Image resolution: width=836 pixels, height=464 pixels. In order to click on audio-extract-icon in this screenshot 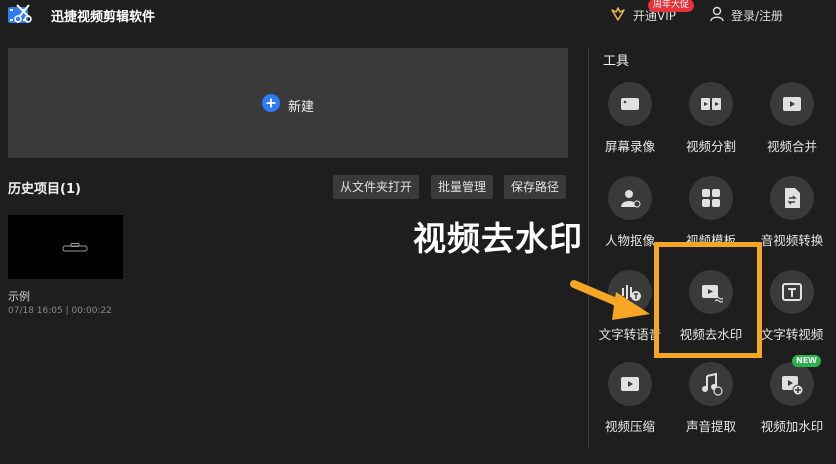, I will do `click(712, 384)`.